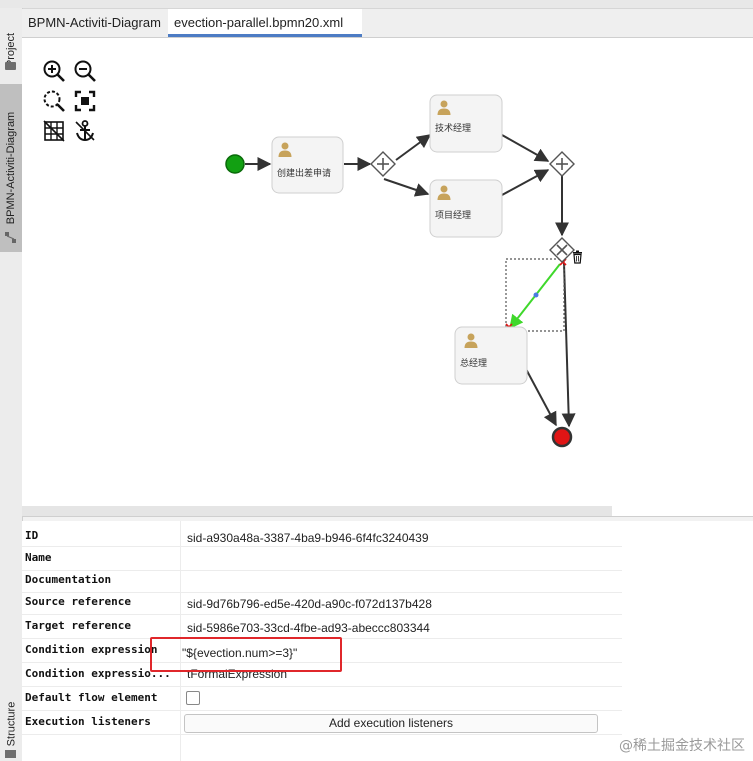 The image size is (753, 761). Describe the element at coordinates (78, 625) in the screenshot. I see `property-key: Target reference` at that location.